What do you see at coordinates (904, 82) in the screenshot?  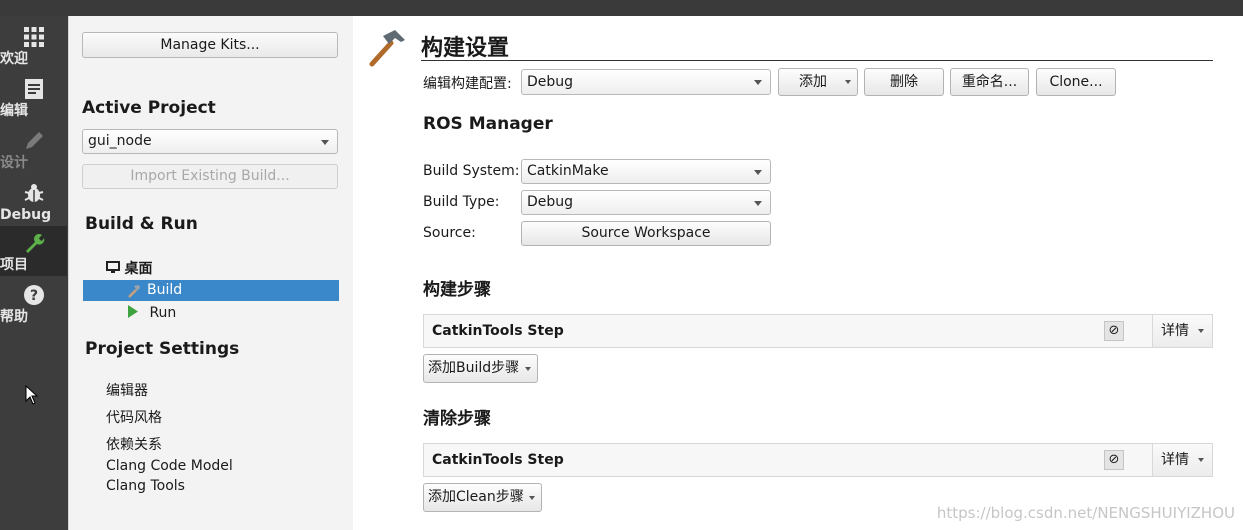 I see `delete-config-button: 删除` at bounding box center [904, 82].